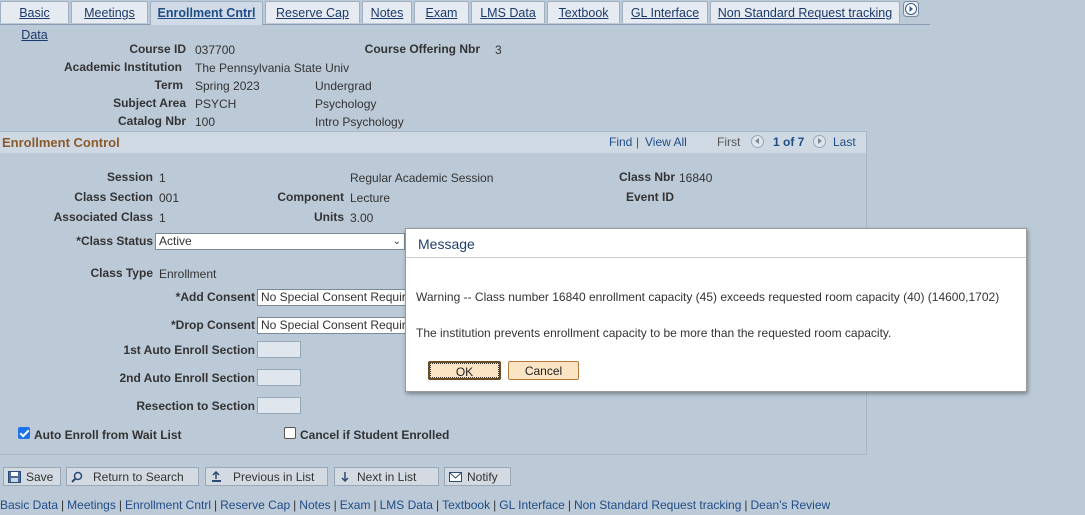 This screenshot has width=1085, height=515. I want to click on notify-button: Notify, so click(477, 476).